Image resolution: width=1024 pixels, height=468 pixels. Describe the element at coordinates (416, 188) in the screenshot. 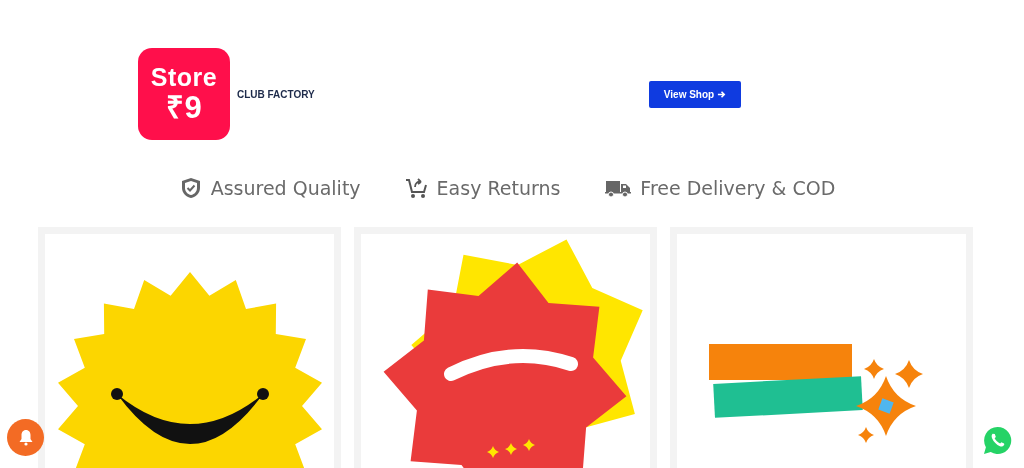

I see `cart-return-icon` at that location.